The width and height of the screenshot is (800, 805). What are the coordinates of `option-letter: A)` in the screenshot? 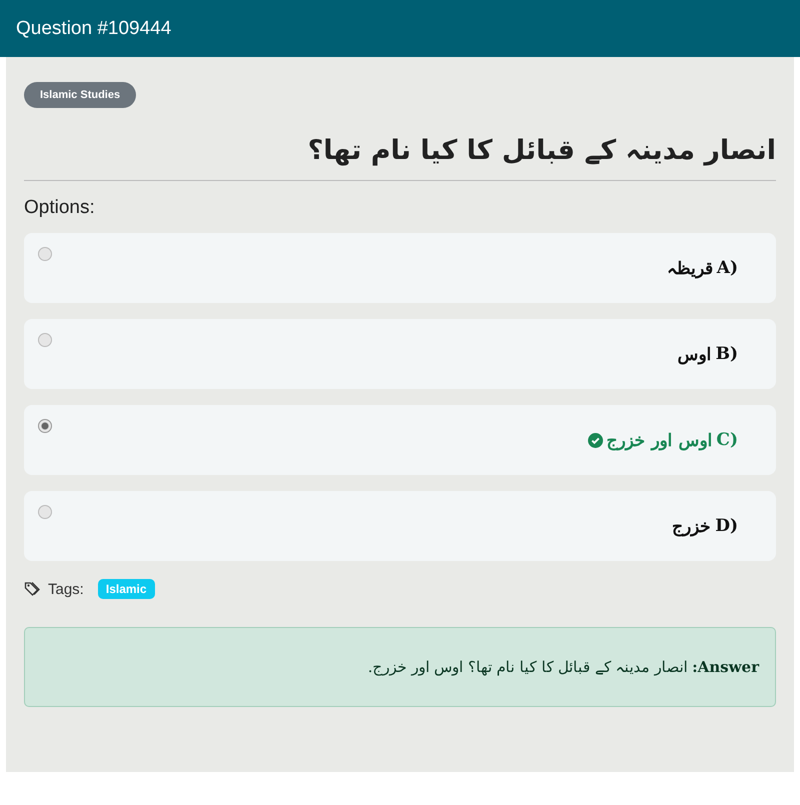 It's located at (727, 268).